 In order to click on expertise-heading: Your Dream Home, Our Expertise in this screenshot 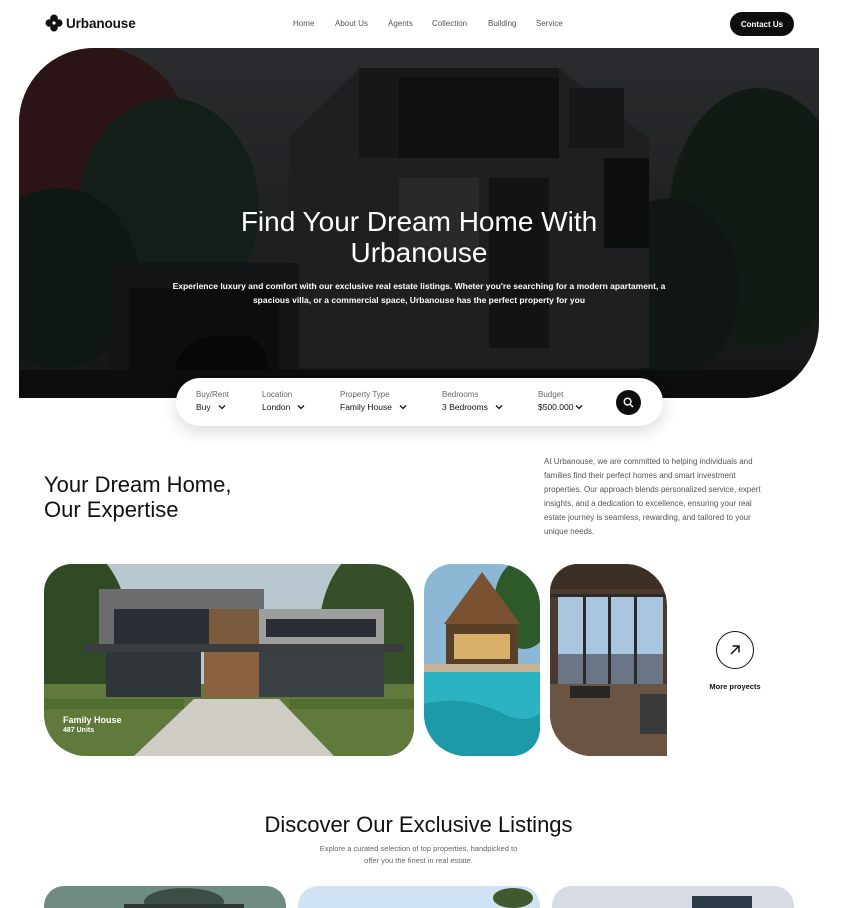, I will do `click(138, 497)`.